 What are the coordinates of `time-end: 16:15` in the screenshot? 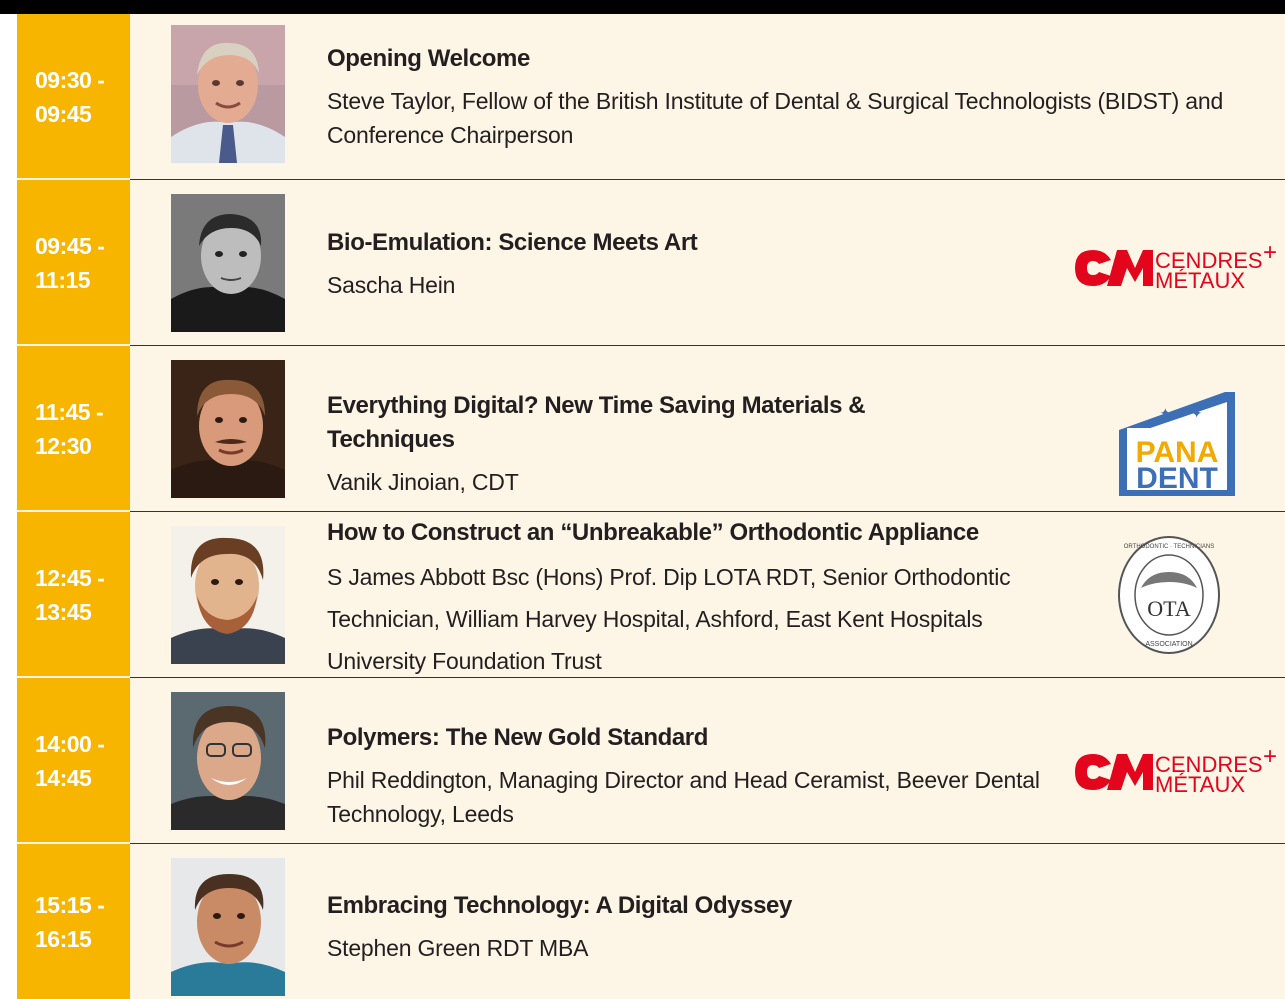 It's located at (63, 938).